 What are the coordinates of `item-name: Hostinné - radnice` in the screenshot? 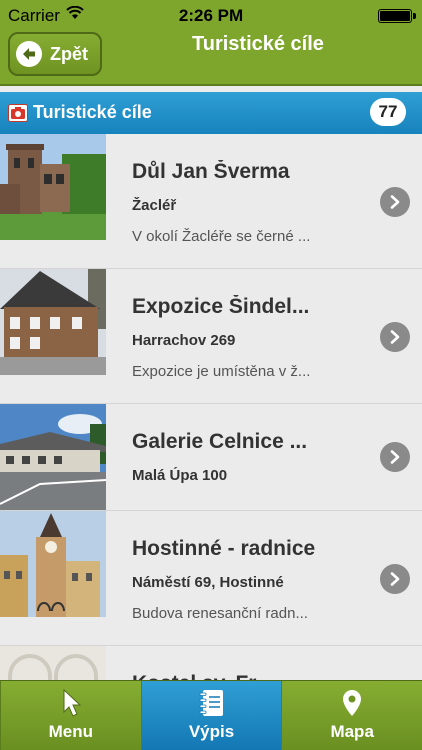 It's located at (224, 548).